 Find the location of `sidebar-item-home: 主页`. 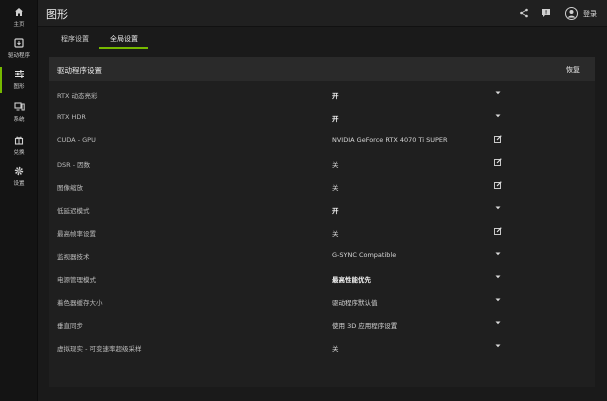

sidebar-item-home: 主页 is located at coordinates (19, 19).